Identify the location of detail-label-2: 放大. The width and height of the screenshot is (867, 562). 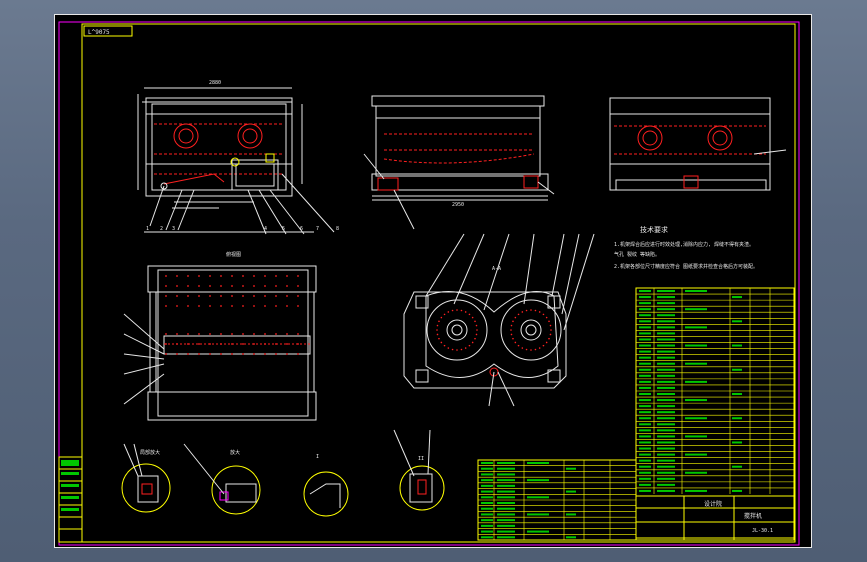
(235, 452).